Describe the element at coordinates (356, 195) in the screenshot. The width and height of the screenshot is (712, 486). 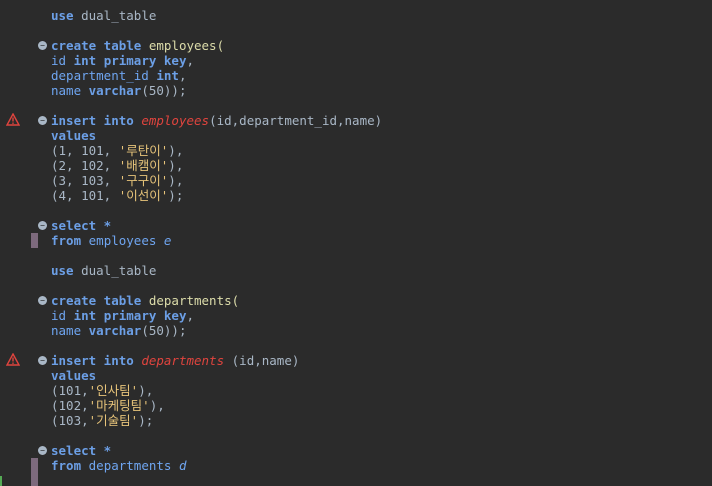
I see `code-line: (4, 101, '이선이');` at that location.